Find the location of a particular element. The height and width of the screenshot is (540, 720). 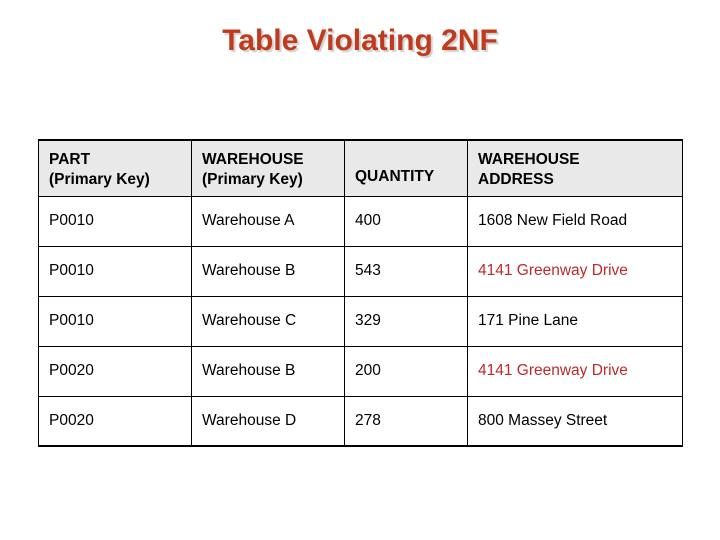

cell-quantity: 400 is located at coordinates (406, 221).